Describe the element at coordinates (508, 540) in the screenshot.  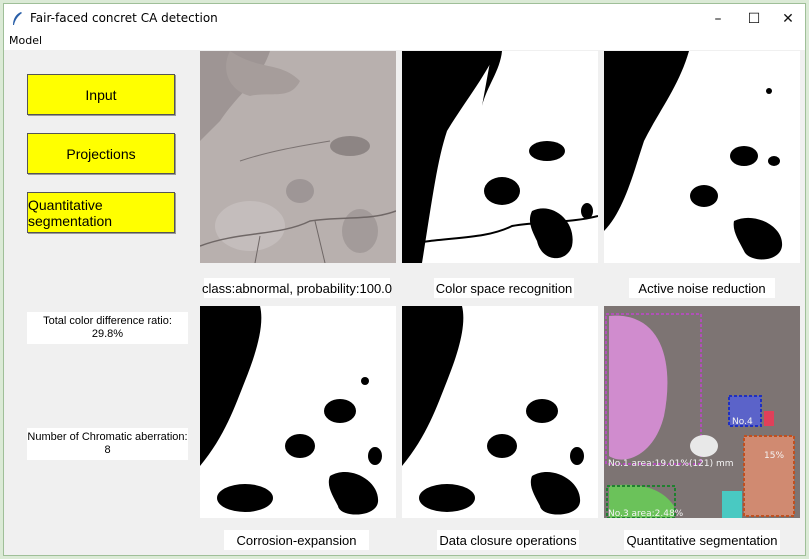
I see `closure-caption: Data closure operations` at that location.